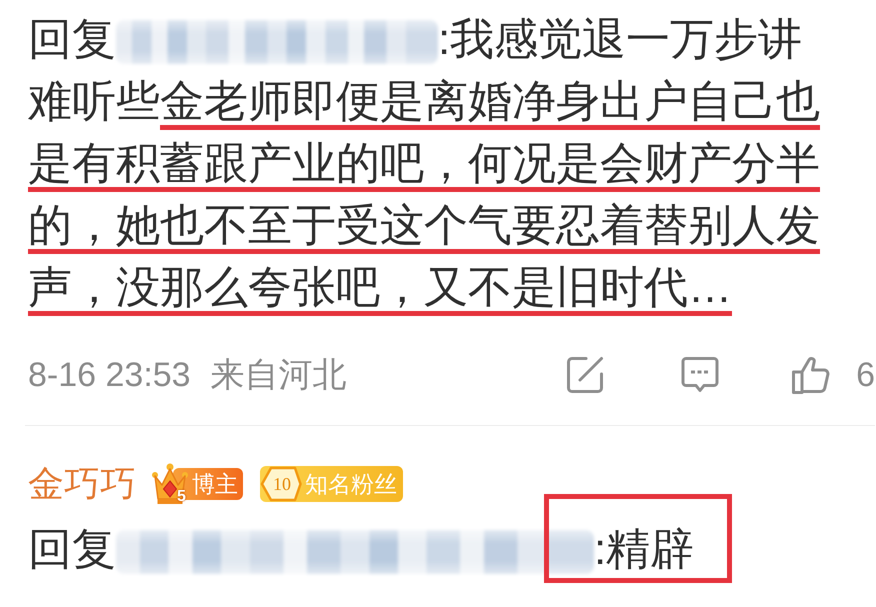  I want to click on thumbs-up-icon, so click(811, 375).